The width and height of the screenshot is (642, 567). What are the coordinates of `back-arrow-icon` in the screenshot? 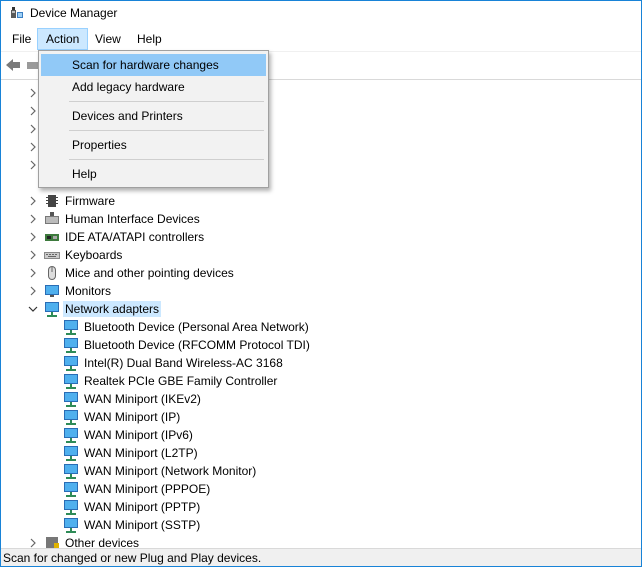 It's located at (13, 65).